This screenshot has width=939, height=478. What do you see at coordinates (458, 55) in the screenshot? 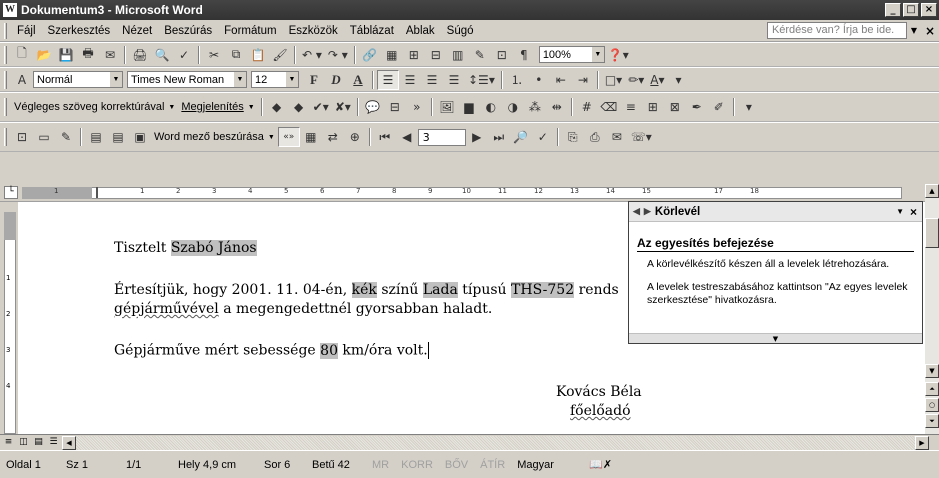
I see `columns-icon: ▥` at bounding box center [458, 55].